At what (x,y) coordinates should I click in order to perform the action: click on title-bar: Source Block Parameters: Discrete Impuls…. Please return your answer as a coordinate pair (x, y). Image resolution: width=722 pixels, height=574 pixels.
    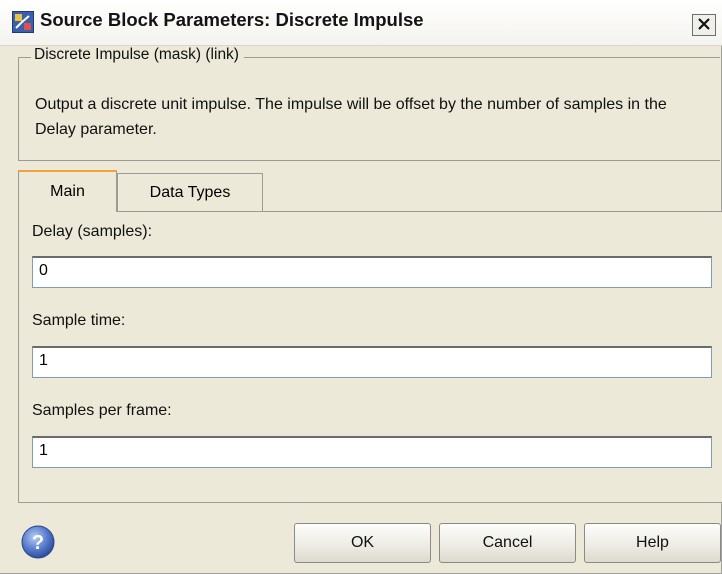
    Looking at the image, I should click on (361, 23).